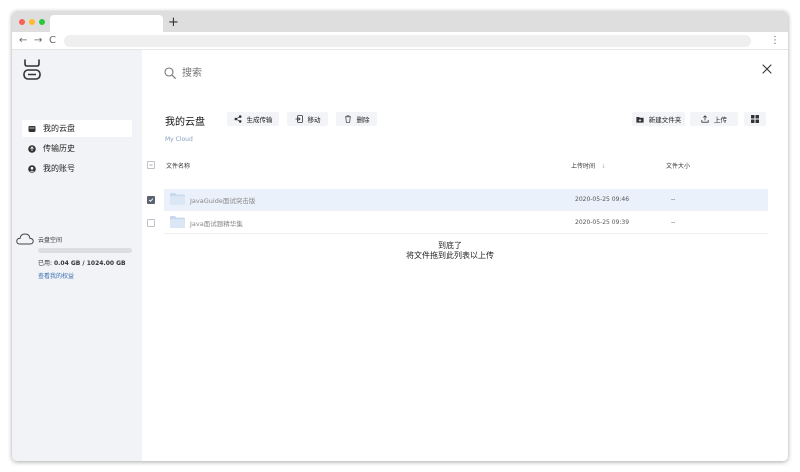 The width and height of the screenshot is (800, 472). I want to click on maximize-window-button, so click(42, 22).